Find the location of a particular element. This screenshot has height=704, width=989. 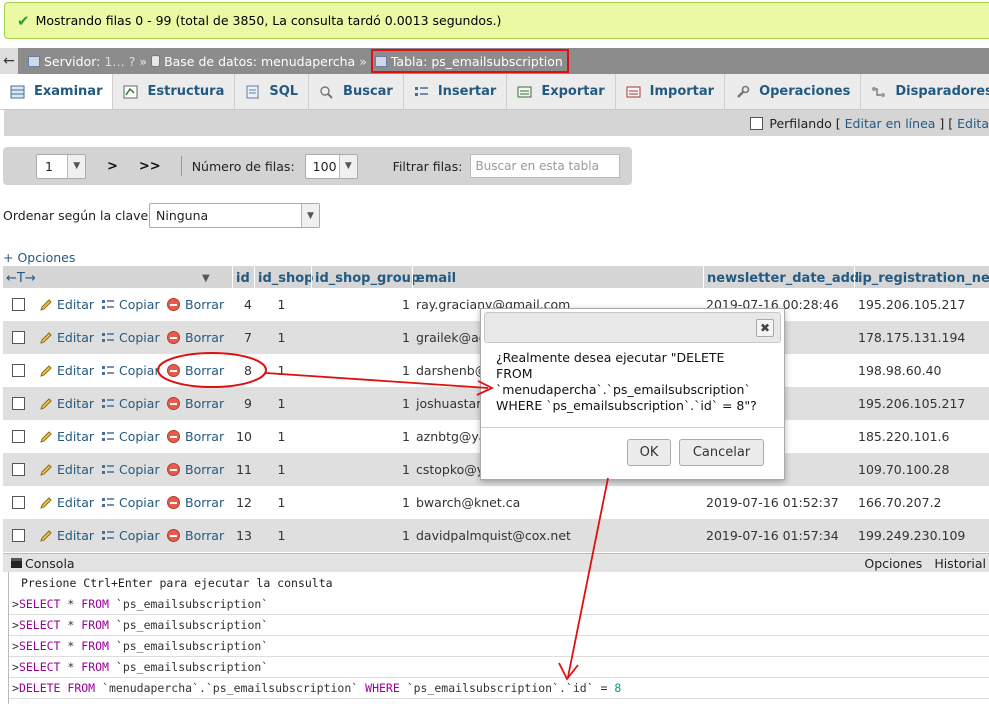

cell-ip: 198.98.60.40 is located at coordinates (923, 370).